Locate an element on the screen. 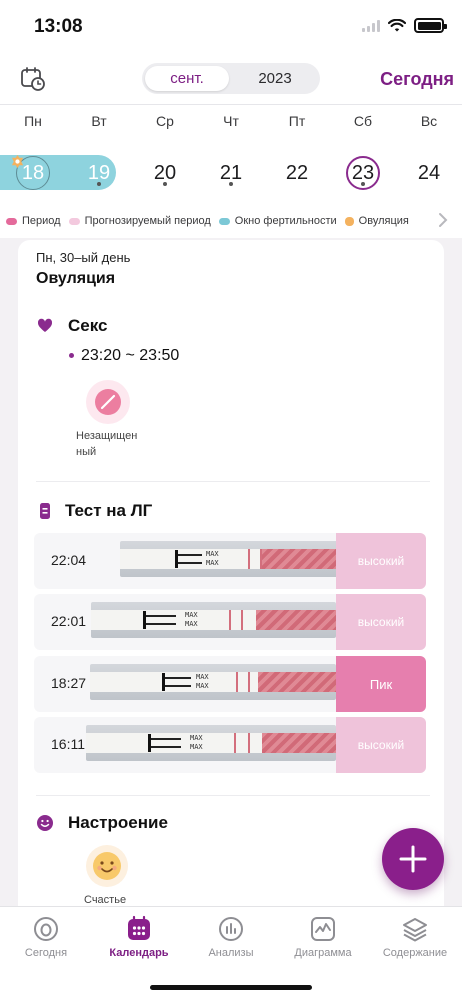 Image resolution: width=462 pixels, height=1000 pixels. weekday-label: Вс is located at coordinates (429, 121).